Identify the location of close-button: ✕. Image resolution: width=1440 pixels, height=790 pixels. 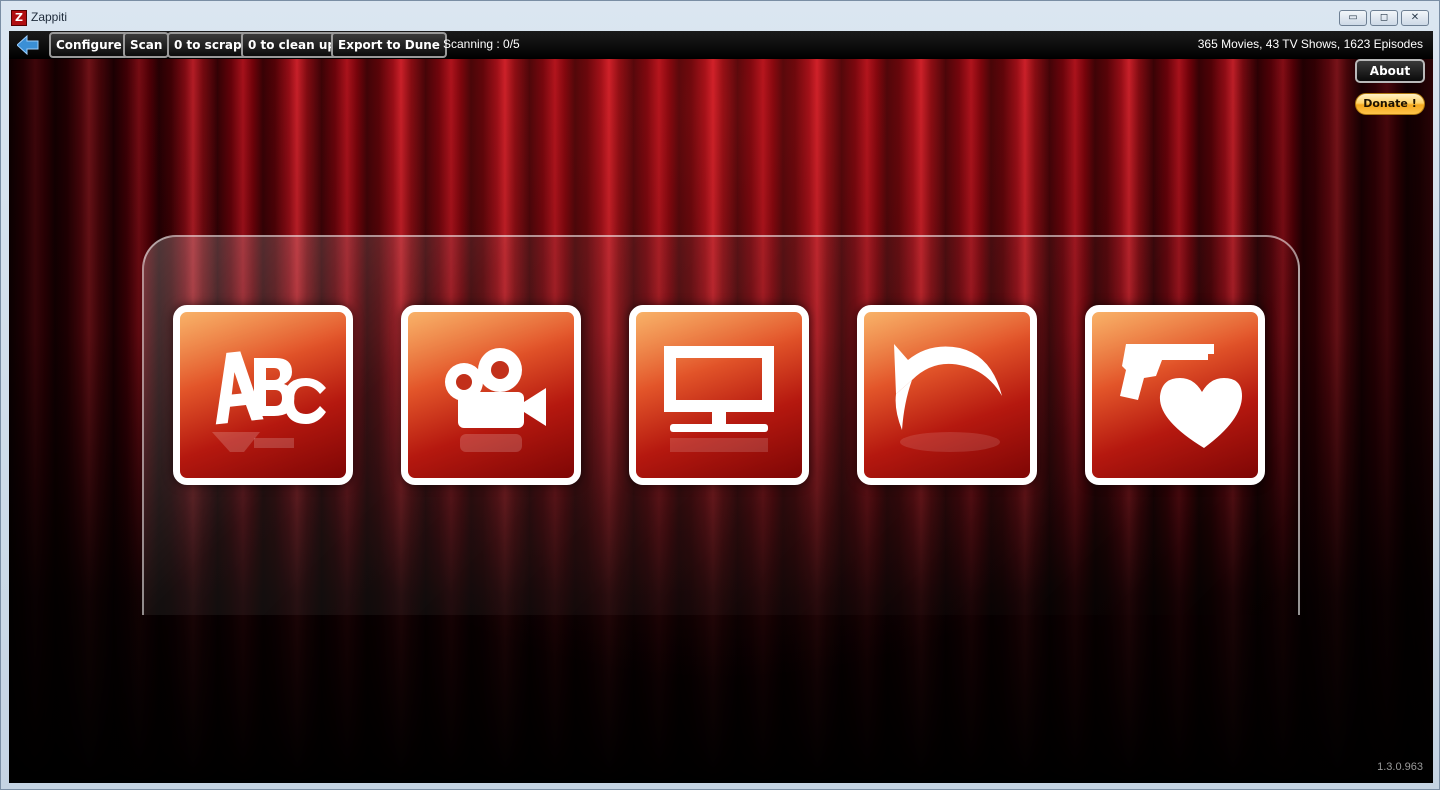
(1415, 18).